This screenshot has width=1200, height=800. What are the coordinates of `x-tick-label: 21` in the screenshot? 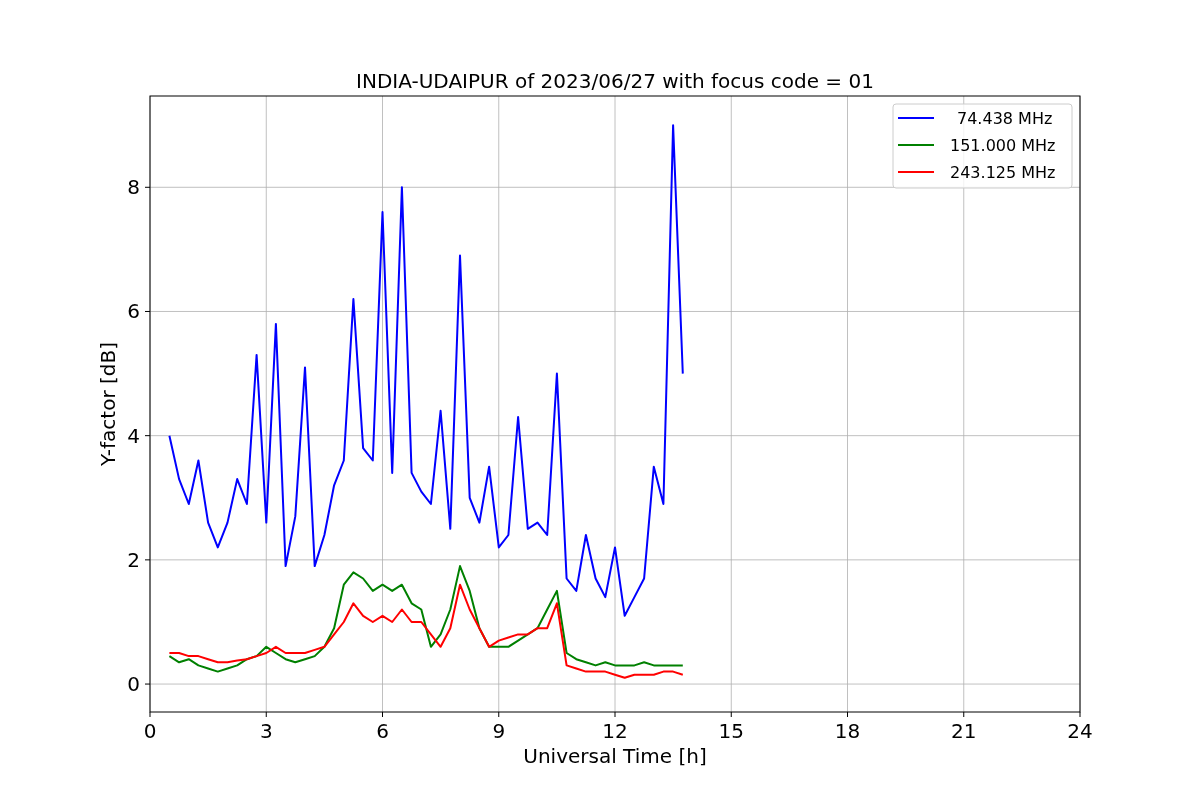 It's located at (964, 731).